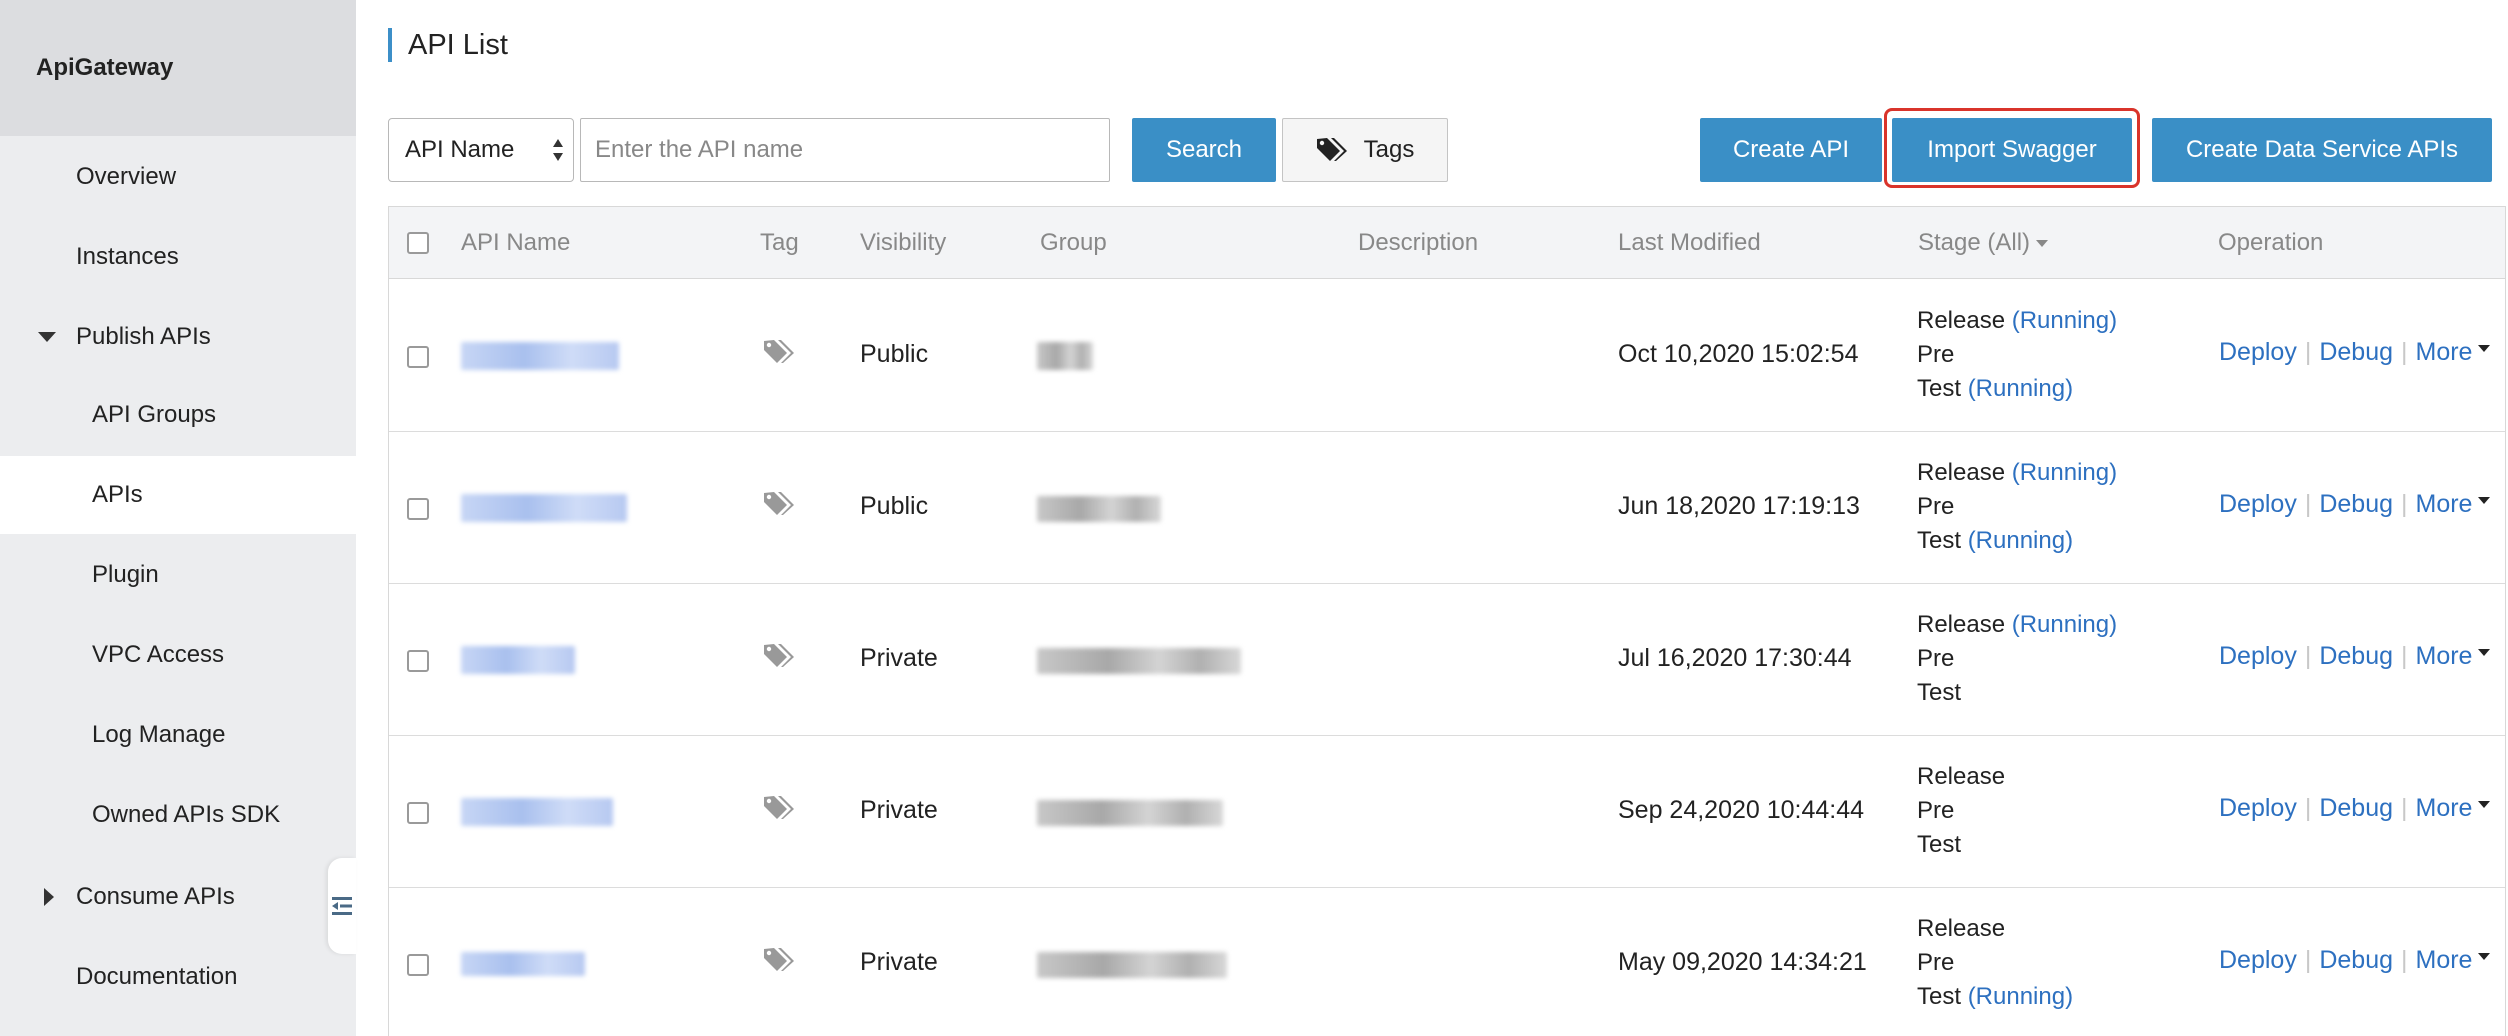 The height and width of the screenshot is (1036, 2508). What do you see at coordinates (515, 243) in the screenshot?
I see `col-api-name: API Name` at bounding box center [515, 243].